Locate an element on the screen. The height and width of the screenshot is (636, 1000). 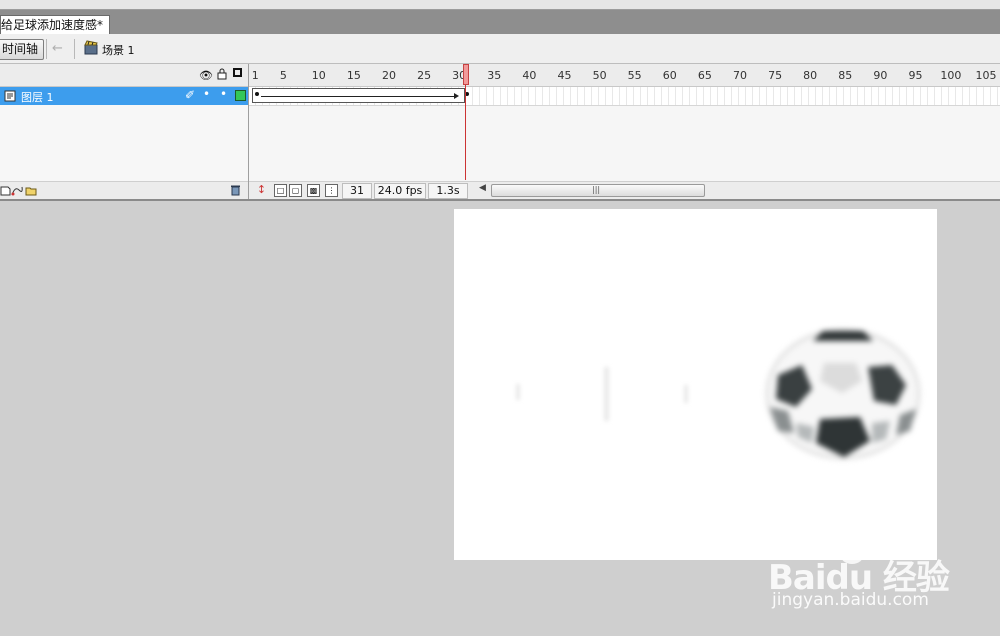
ruler-tick-label: 20 is located at coordinates (388, 75).